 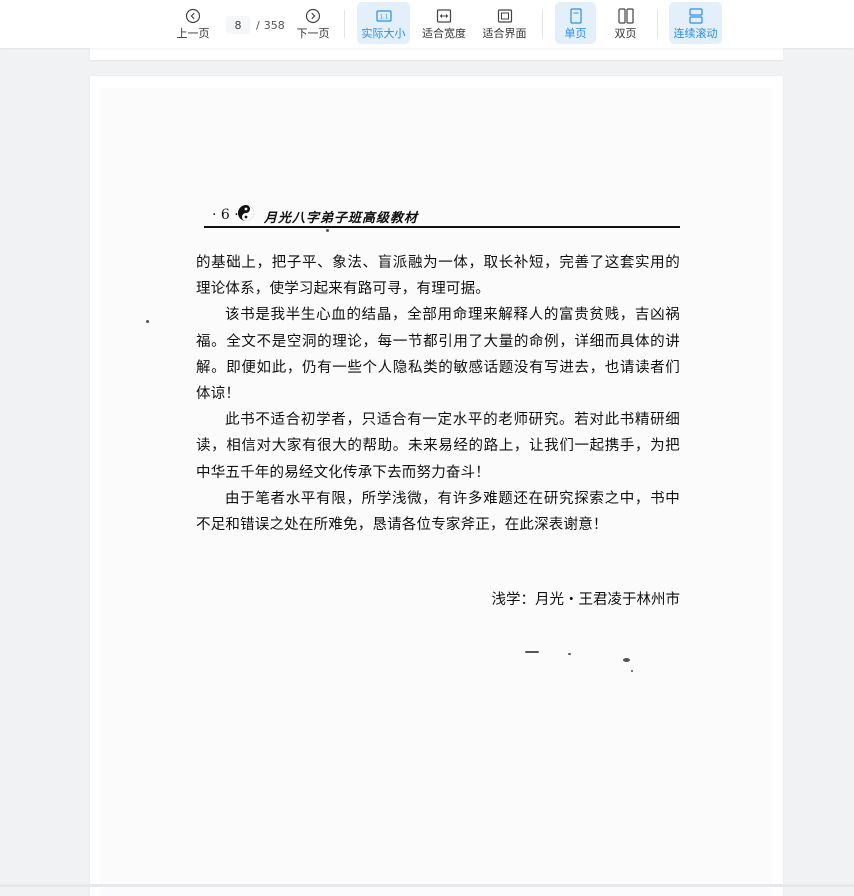 I want to click on fit-width-icon, so click(x=444, y=16).